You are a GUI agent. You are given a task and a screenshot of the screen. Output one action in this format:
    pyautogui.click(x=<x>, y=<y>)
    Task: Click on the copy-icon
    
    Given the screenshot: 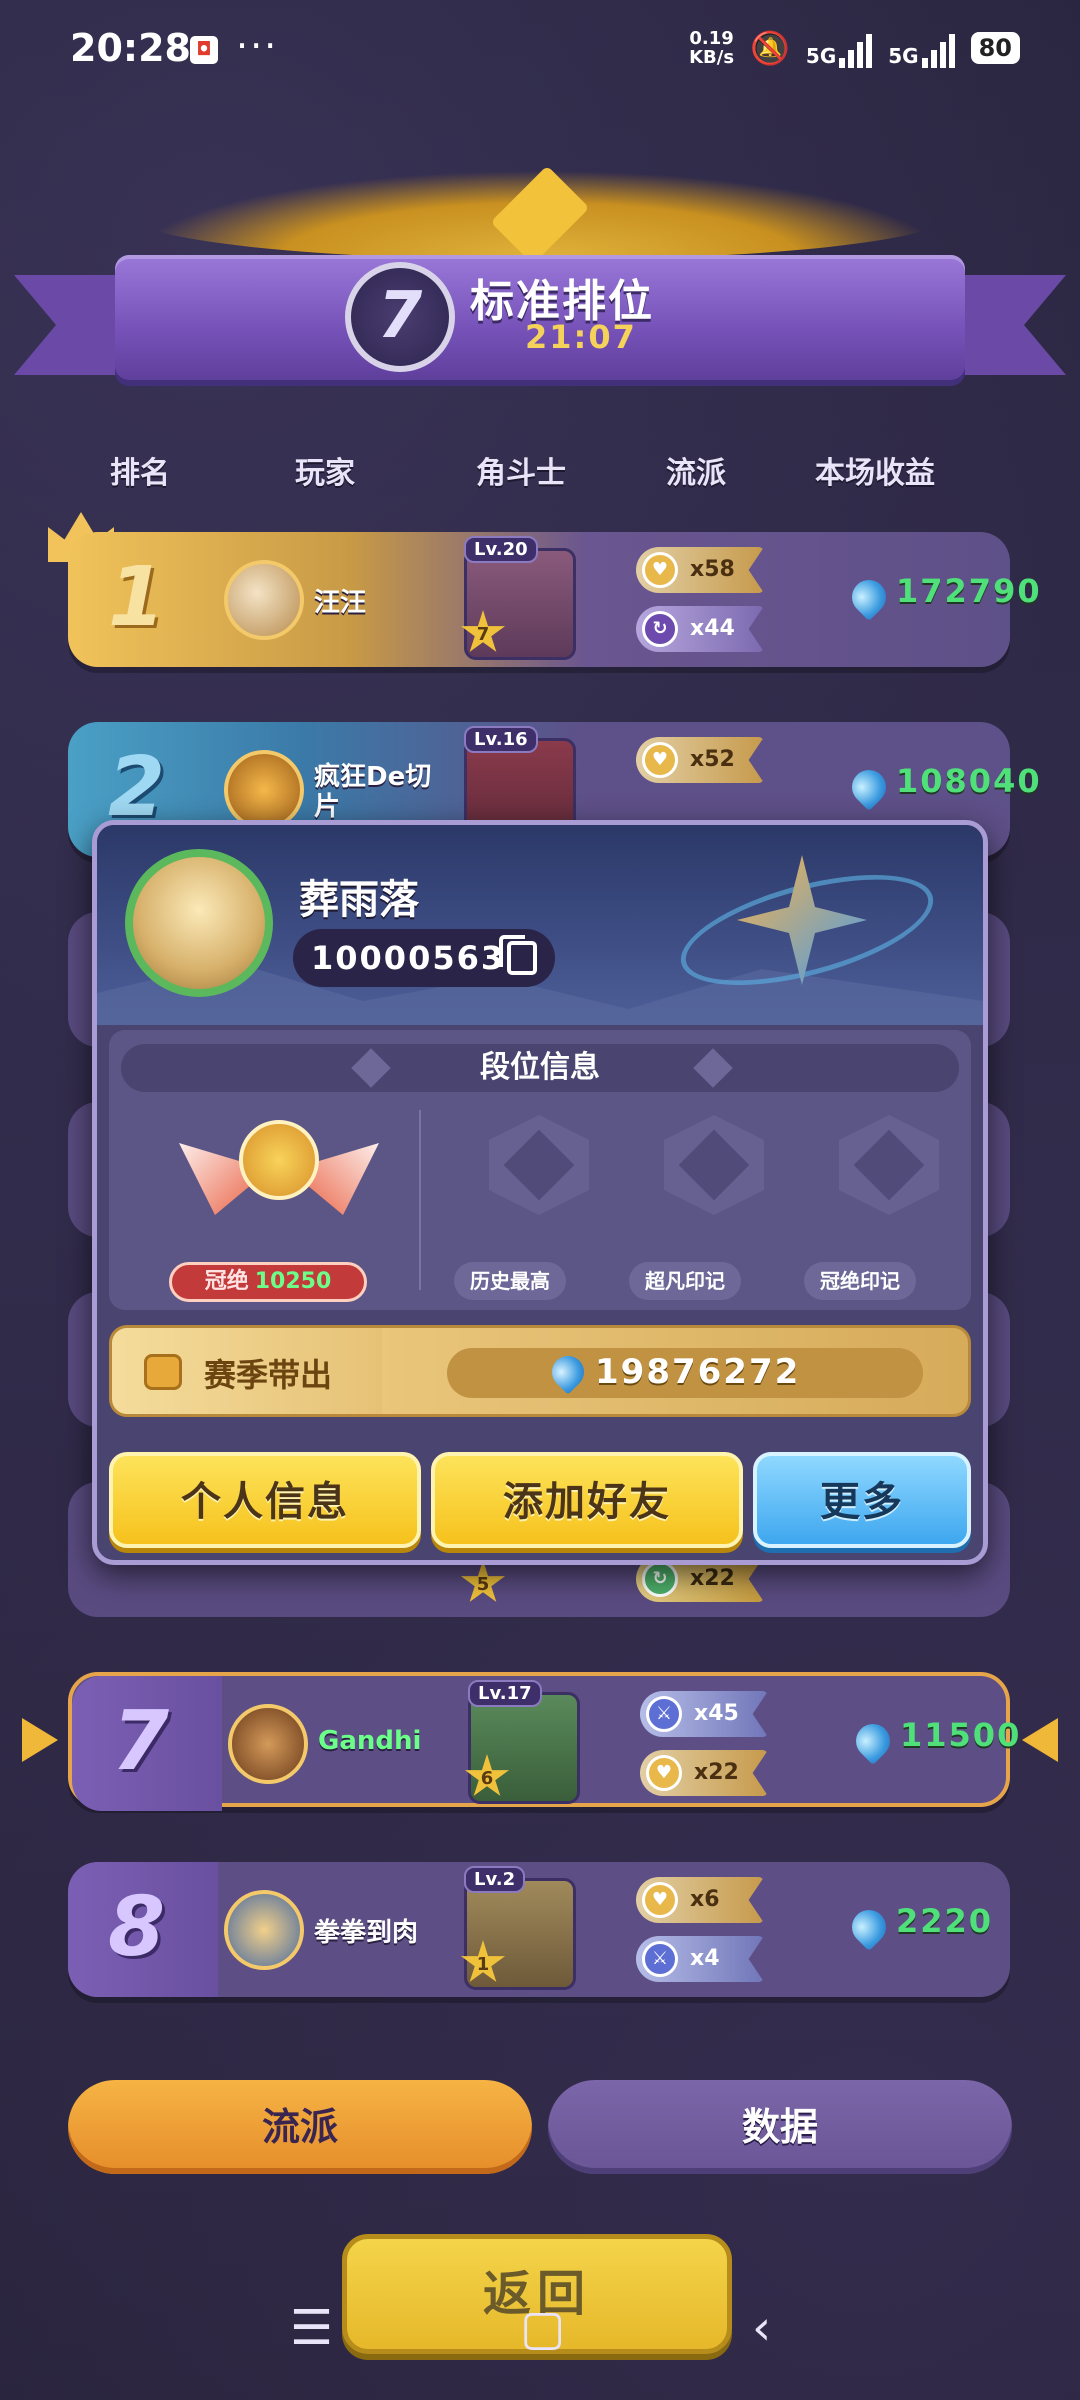 What is the action you would take?
    pyautogui.click(x=518, y=955)
    